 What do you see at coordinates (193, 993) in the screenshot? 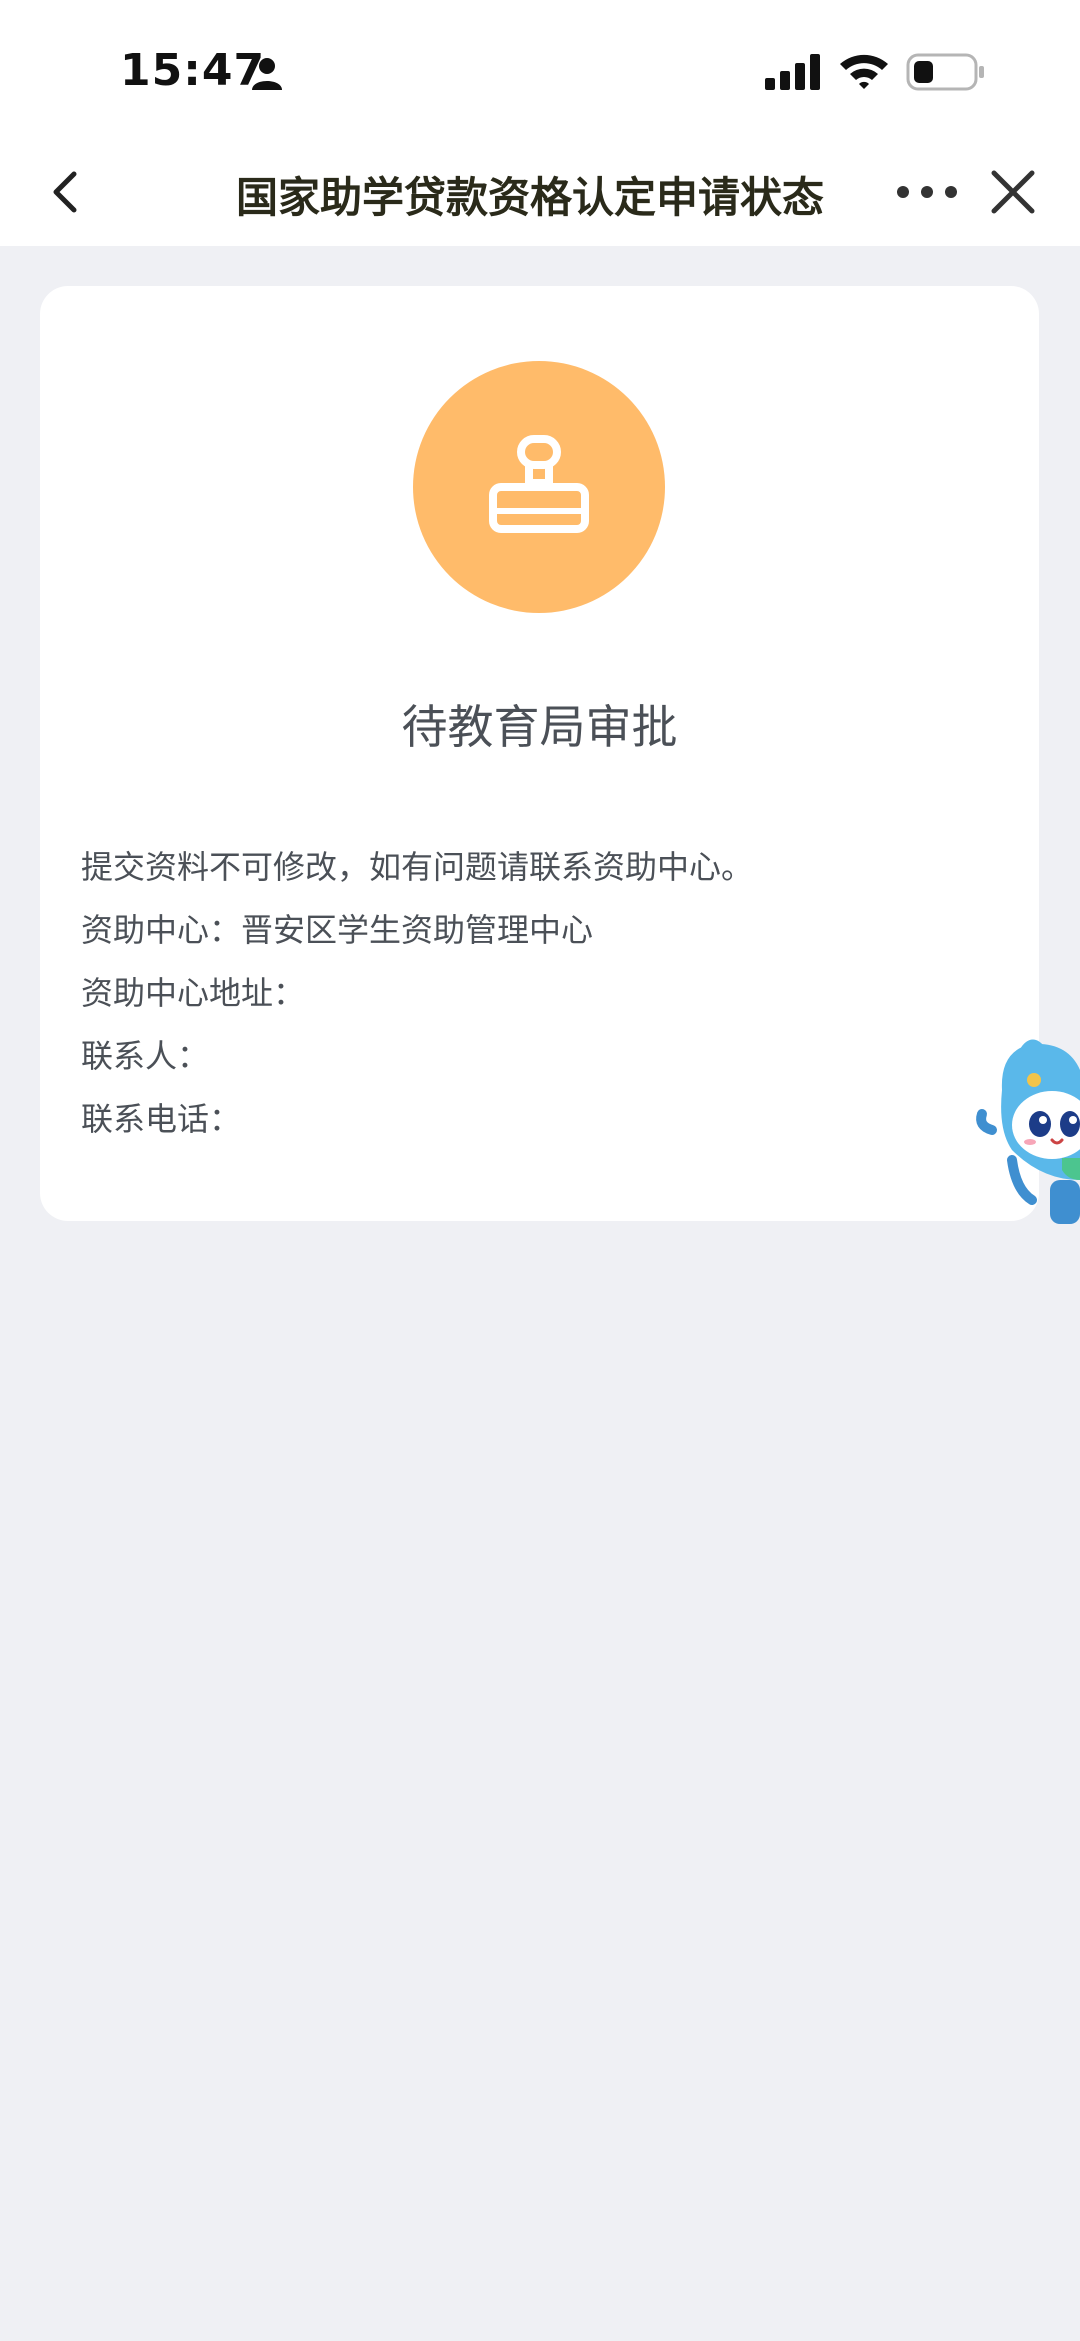
I see `aid-center-address: 资助中心地址：` at bounding box center [193, 993].